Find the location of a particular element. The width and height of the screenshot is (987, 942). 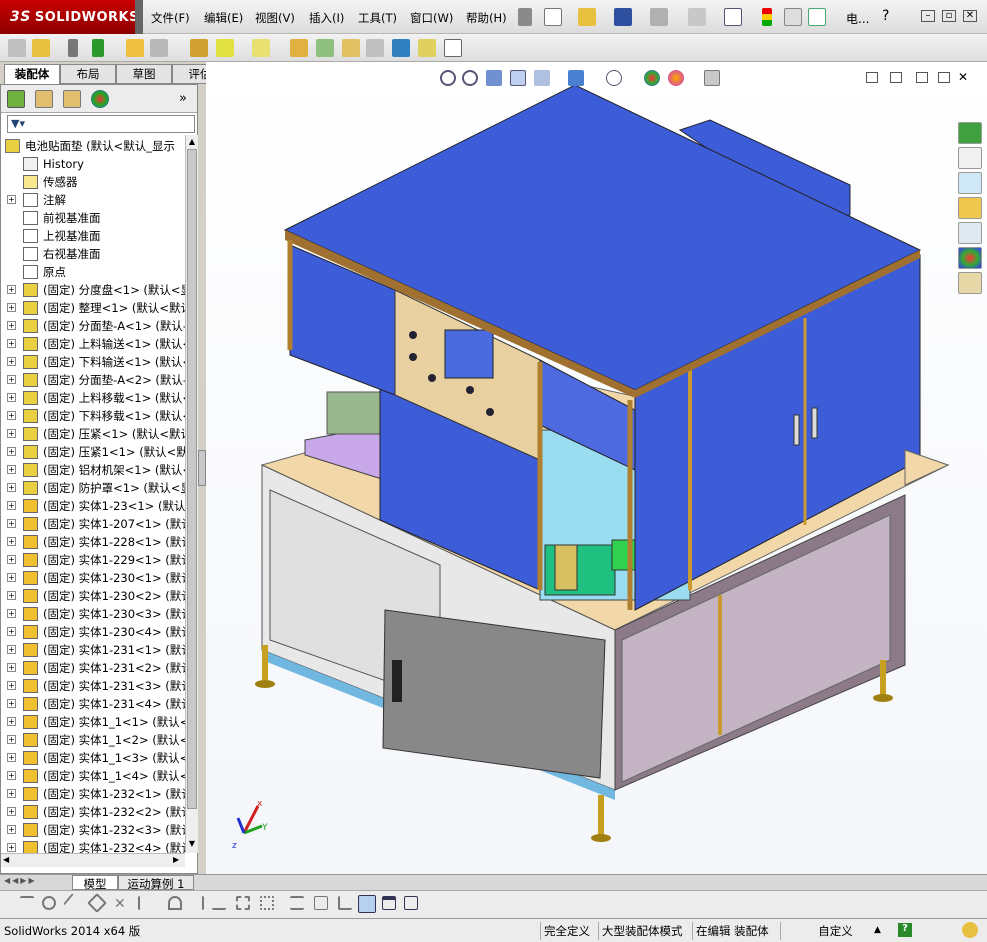

tab-assembly: 装配体 is located at coordinates (32, 74).